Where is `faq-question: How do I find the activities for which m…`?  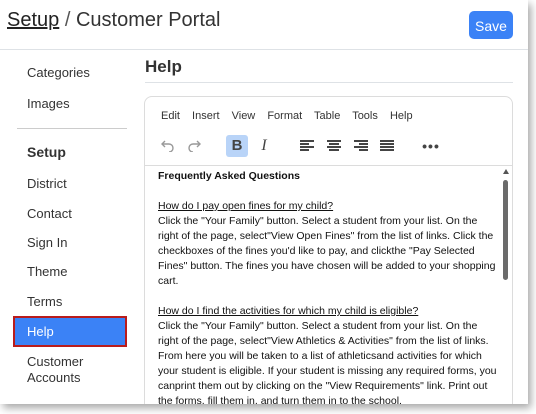 faq-question: How do I find the activities for which m… is located at coordinates (328, 311).